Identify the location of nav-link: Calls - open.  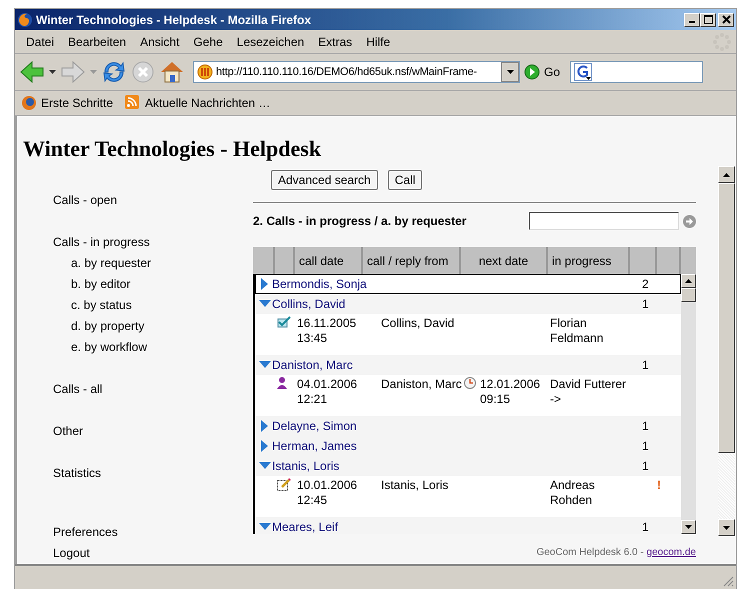
(153, 200).